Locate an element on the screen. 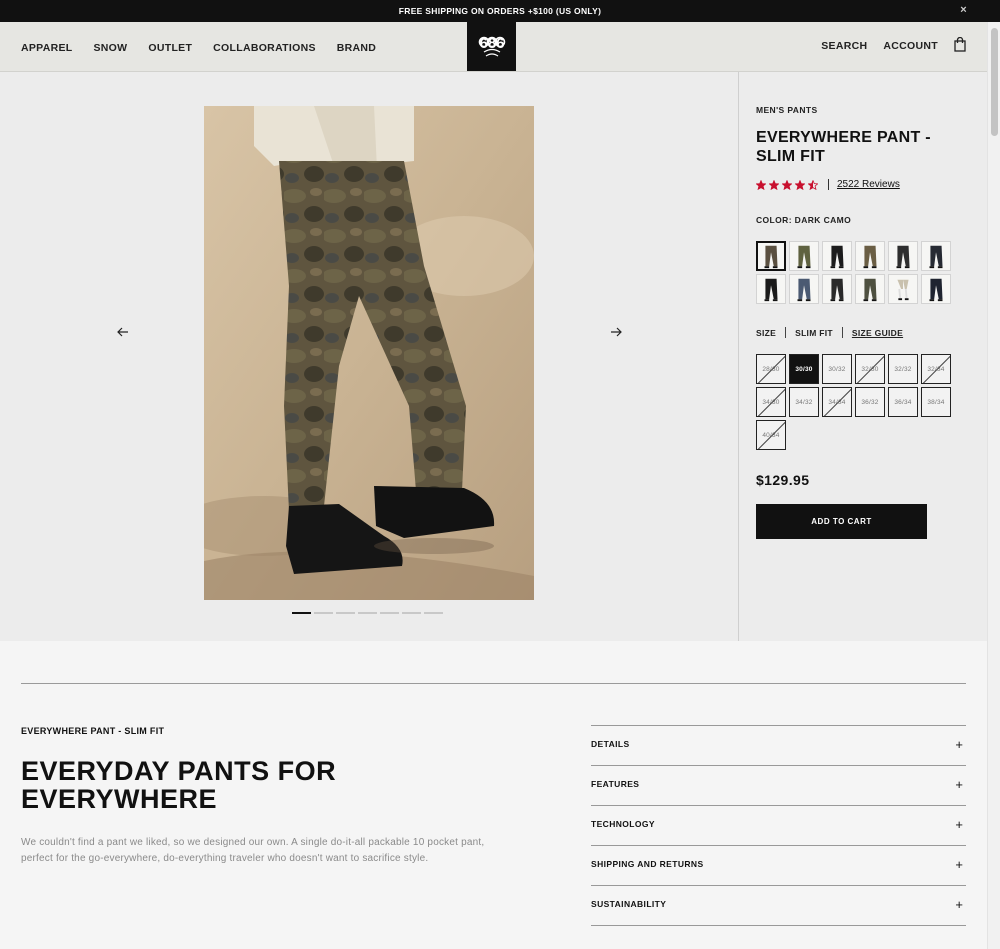 The height and width of the screenshot is (949, 1000). accordion-shipping-returns: SHIPPING AND RETURNS + is located at coordinates (778, 866).